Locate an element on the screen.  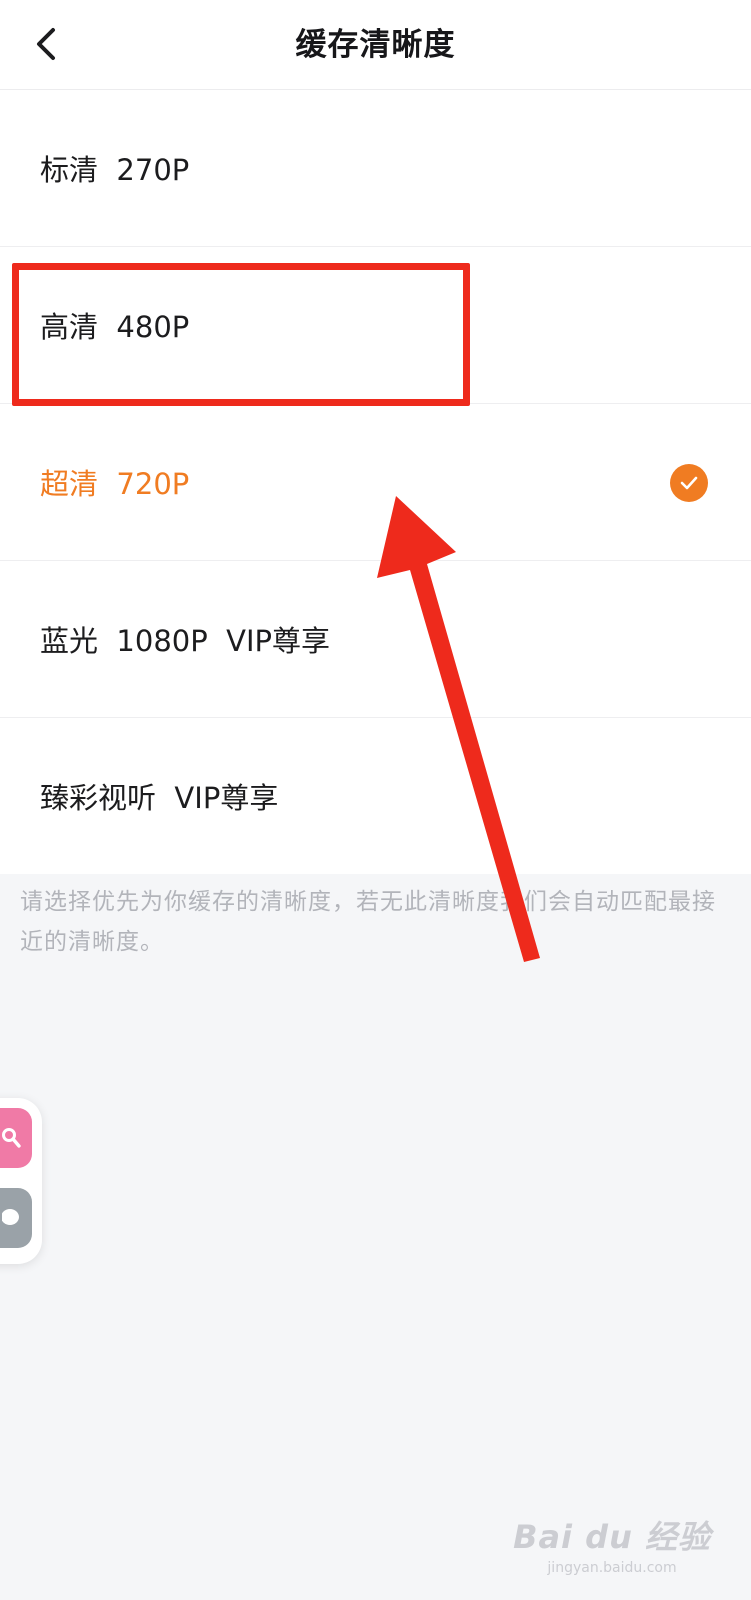
search-icon is located at coordinates (11, 1138).